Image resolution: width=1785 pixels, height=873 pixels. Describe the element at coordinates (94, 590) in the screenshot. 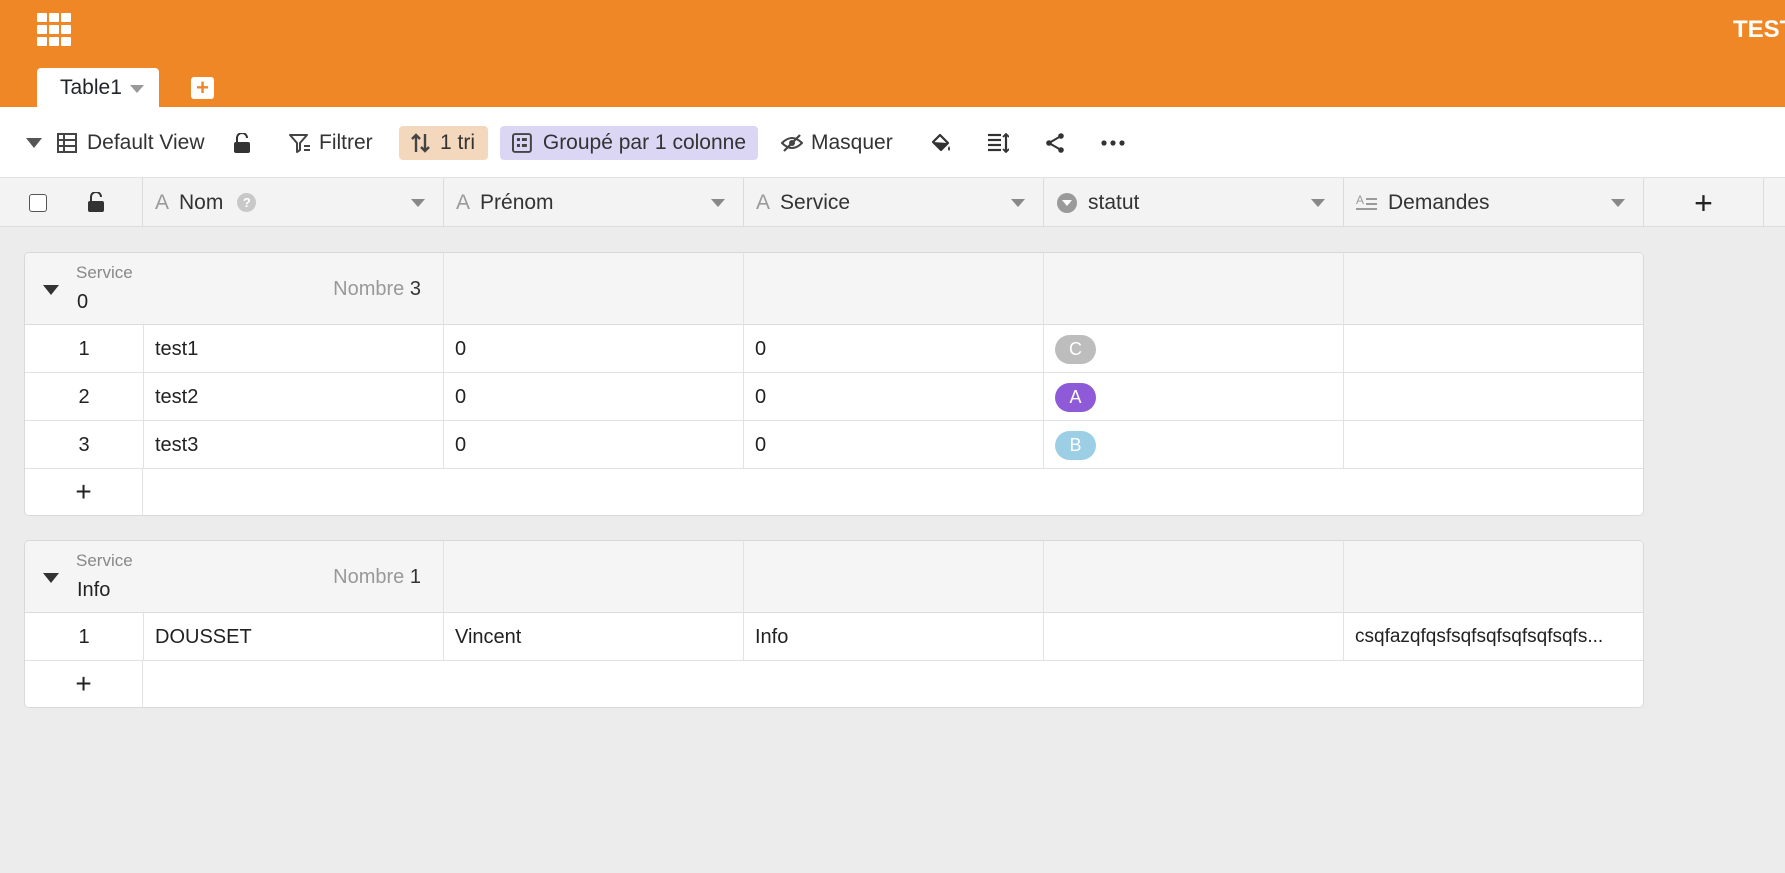

I see `group-value: Info` at that location.